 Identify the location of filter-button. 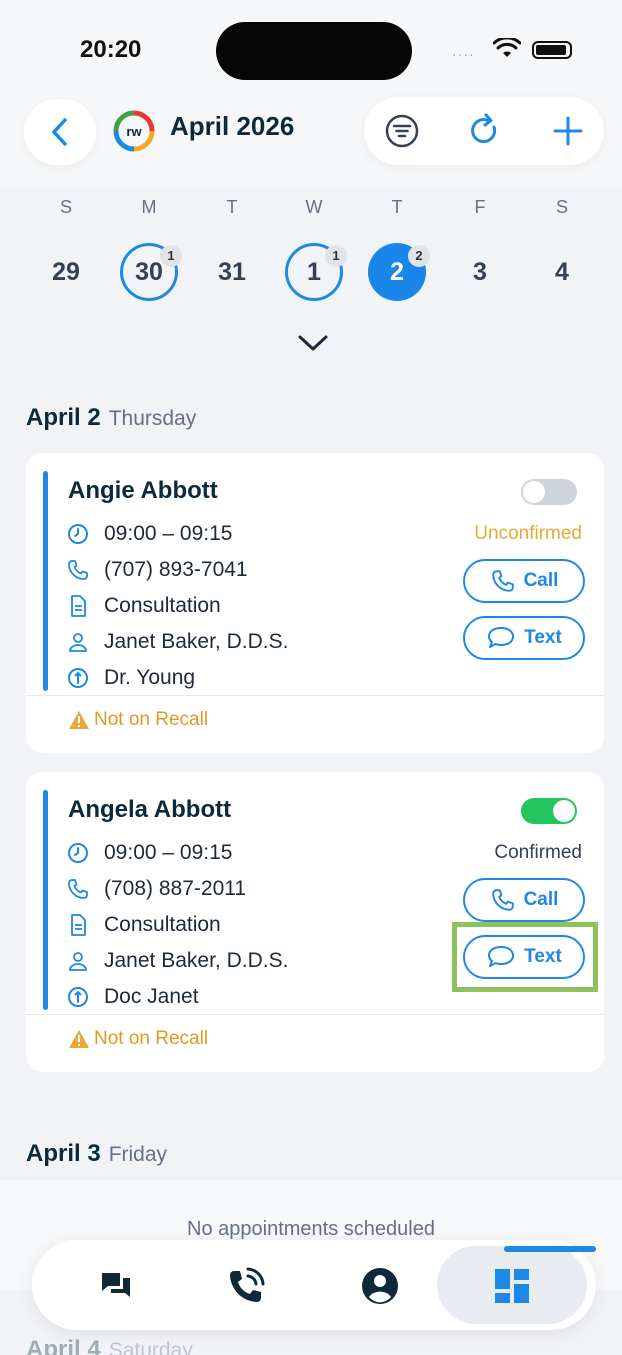
(402, 131).